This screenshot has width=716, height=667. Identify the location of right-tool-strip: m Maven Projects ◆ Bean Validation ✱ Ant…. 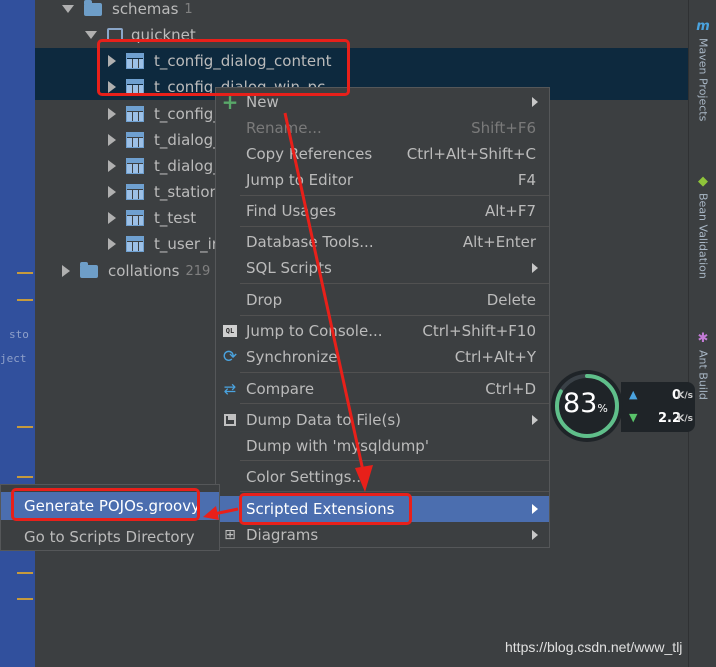
(702, 333).